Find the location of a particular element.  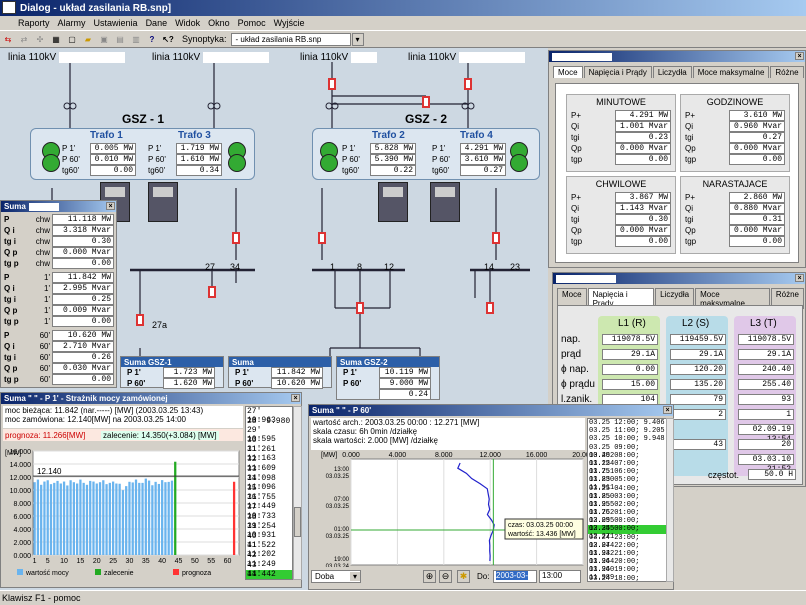

p60-scrollbar is located at coordinates (670, 500).